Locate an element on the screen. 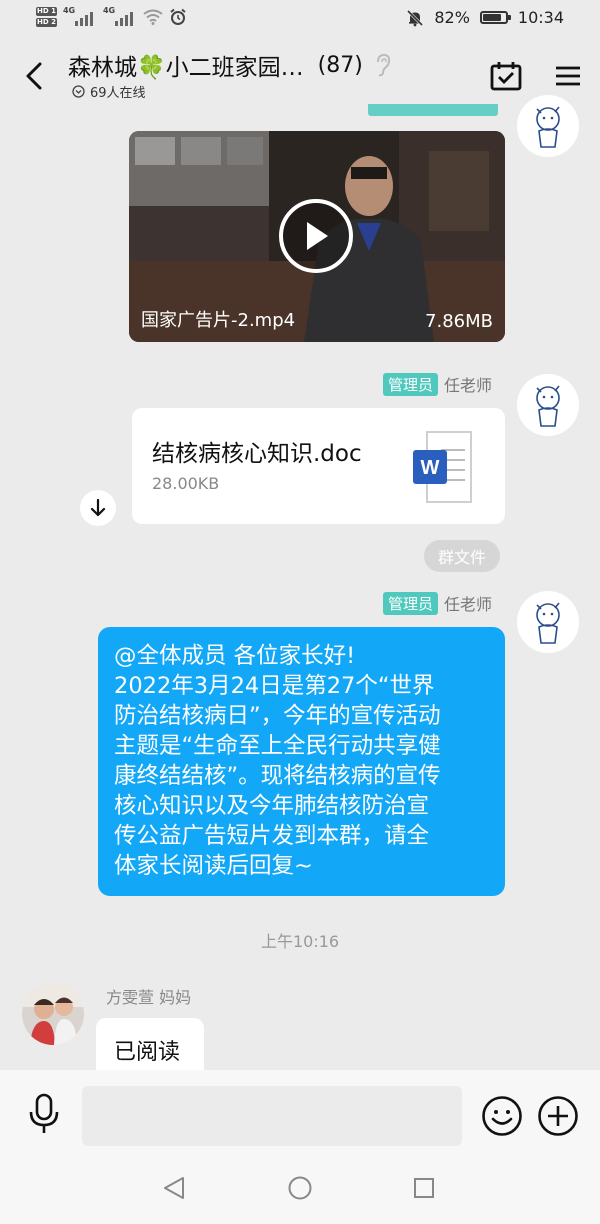  emoji-button is located at coordinates (502, 1116).